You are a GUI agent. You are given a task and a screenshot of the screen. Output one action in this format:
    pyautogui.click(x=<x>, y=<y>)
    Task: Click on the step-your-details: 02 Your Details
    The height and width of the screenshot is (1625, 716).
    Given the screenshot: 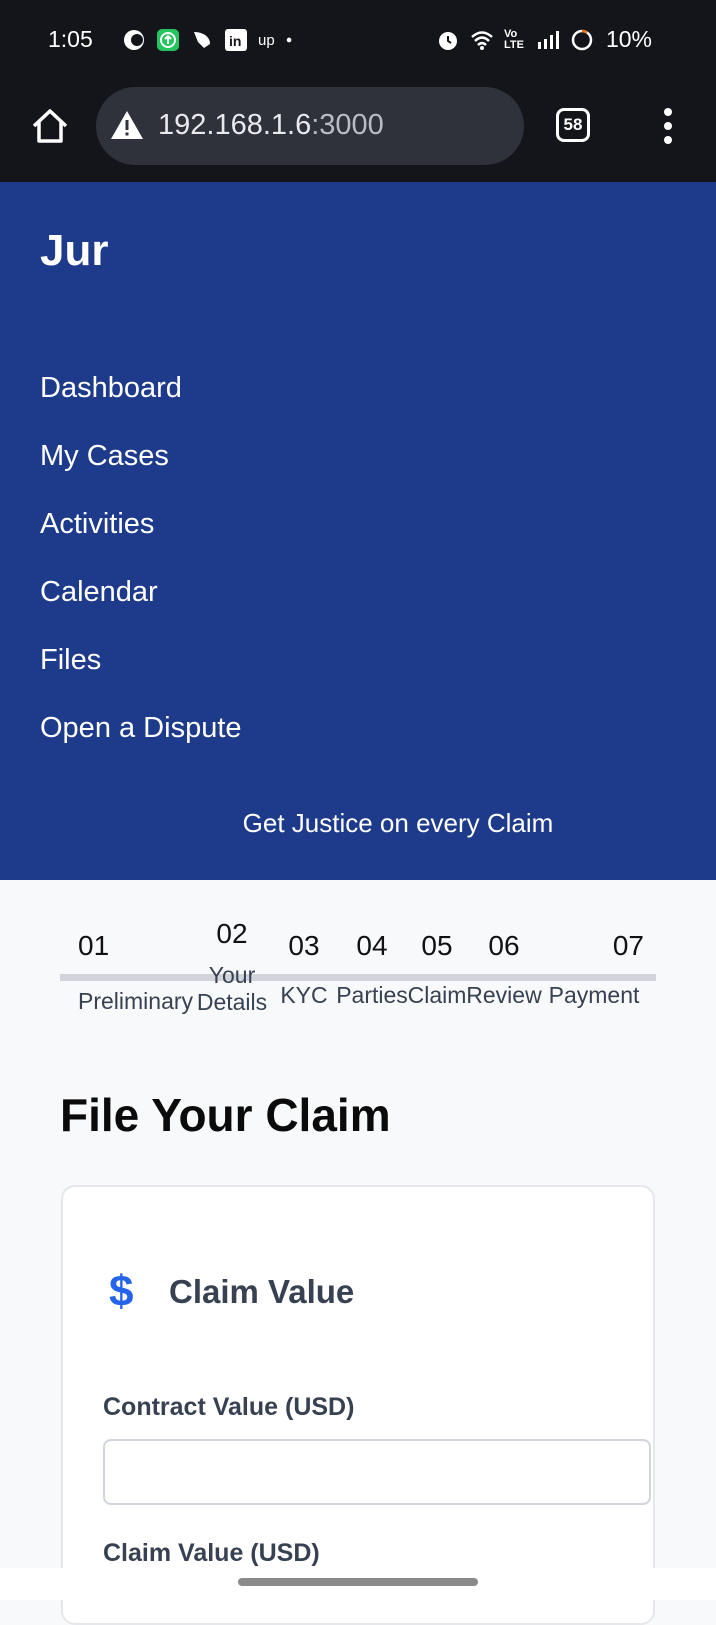 What is the action you would take?
    pyautogui.click(x=232, y=967)
    